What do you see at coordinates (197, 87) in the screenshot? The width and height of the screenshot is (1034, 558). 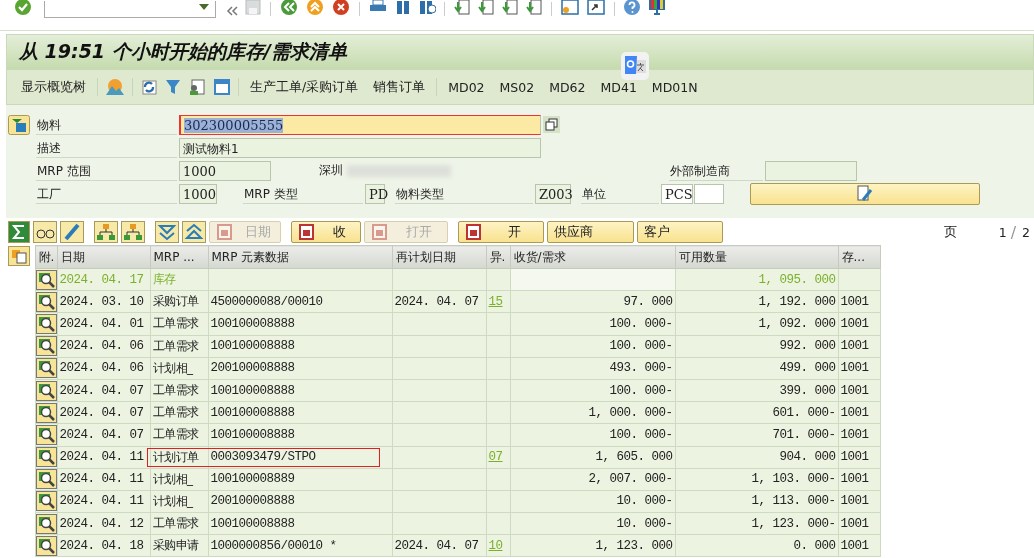 I see `person-card-icon` at bounding box center [197, 87].